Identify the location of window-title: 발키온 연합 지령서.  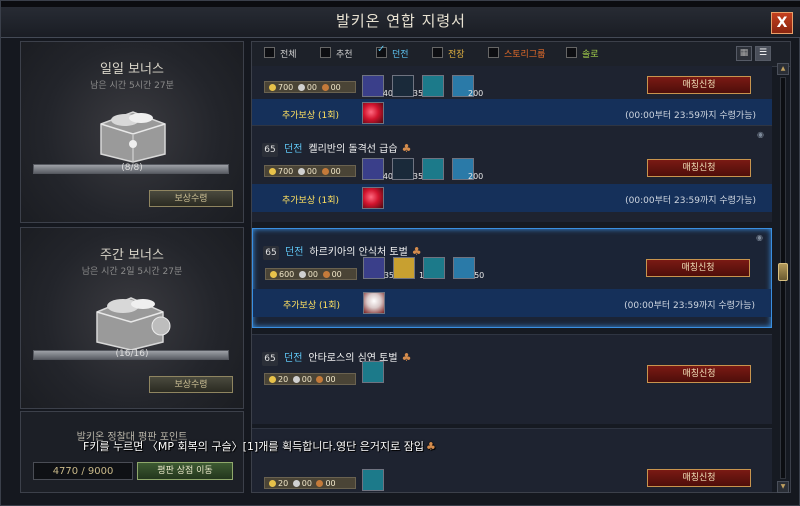
(401, 21).